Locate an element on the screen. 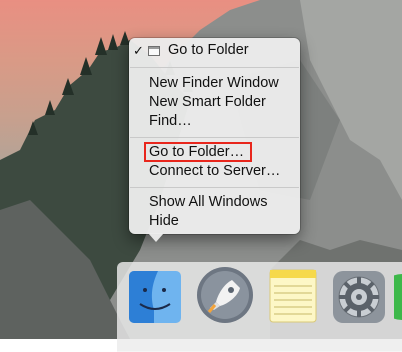  notes-icon is located at coordinates (293, 296).